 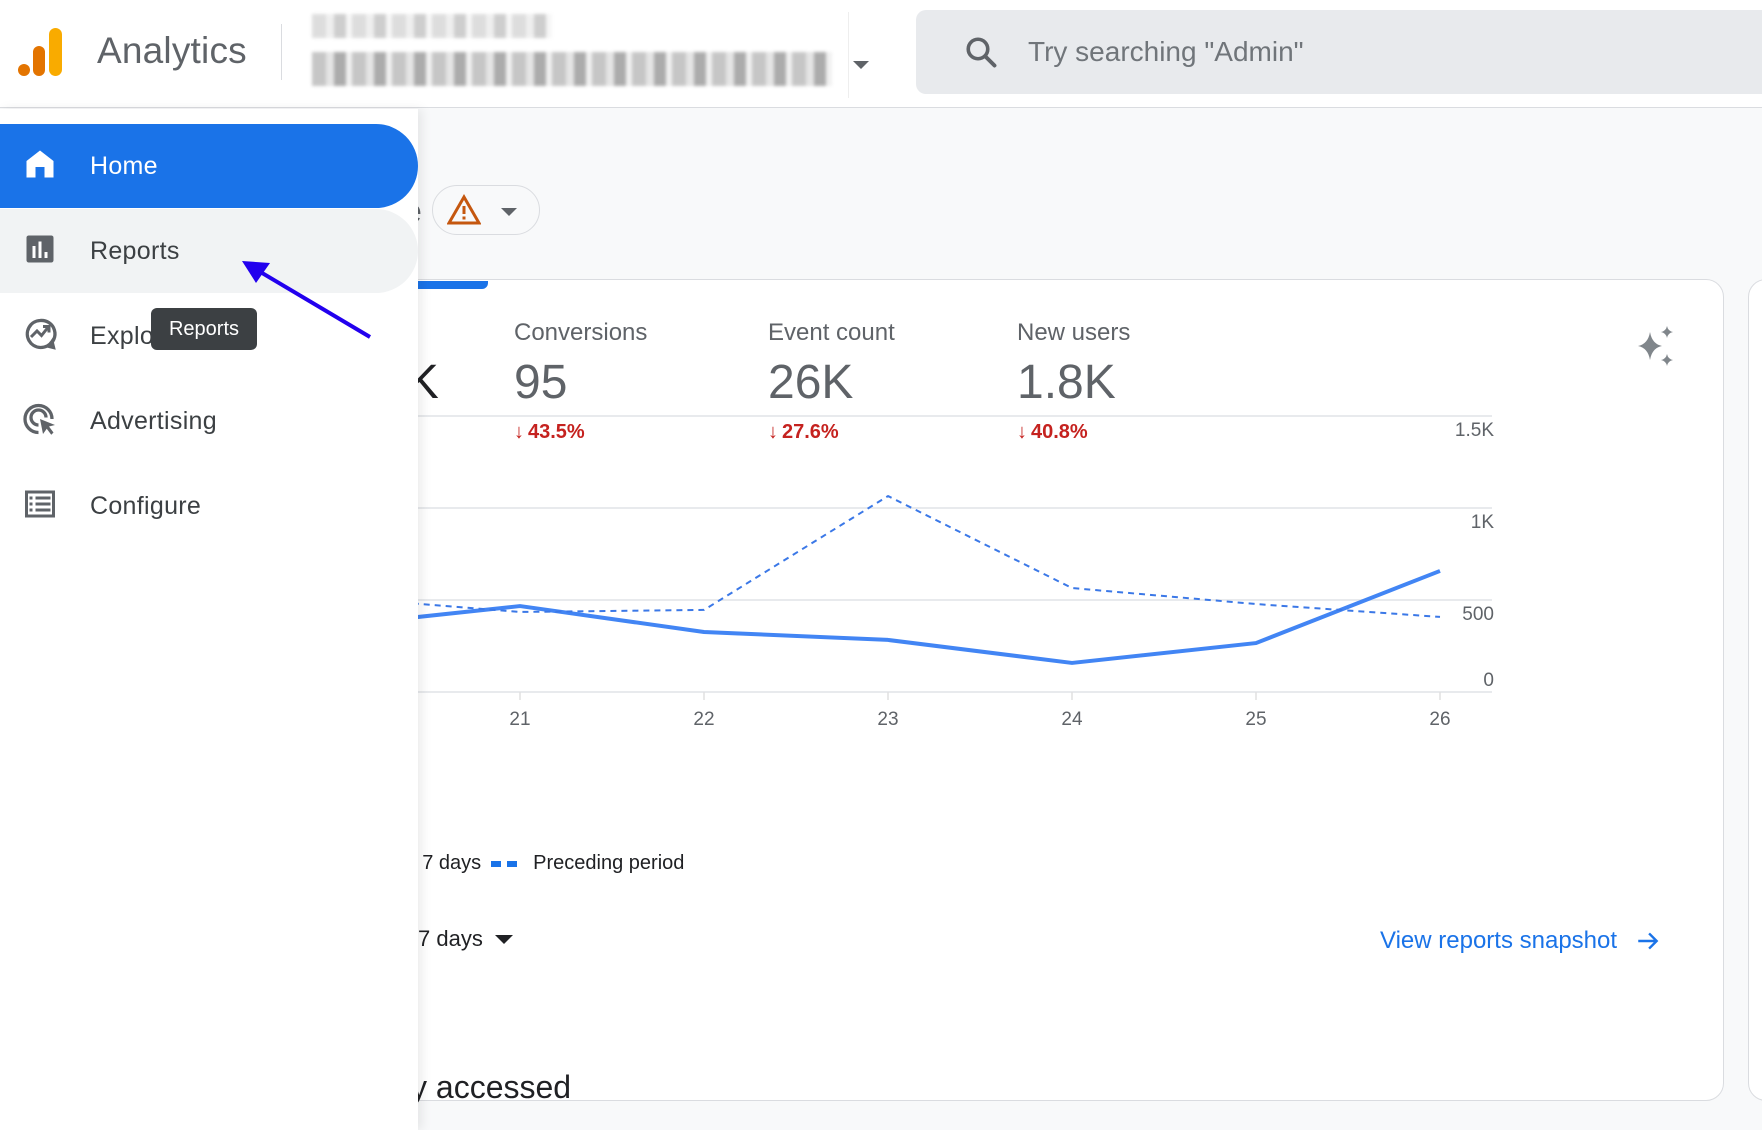 What do you see at coordinates (861, 65) in the screenshot?
I see `account-dropdown-icon` at bounding box center [861, 65].